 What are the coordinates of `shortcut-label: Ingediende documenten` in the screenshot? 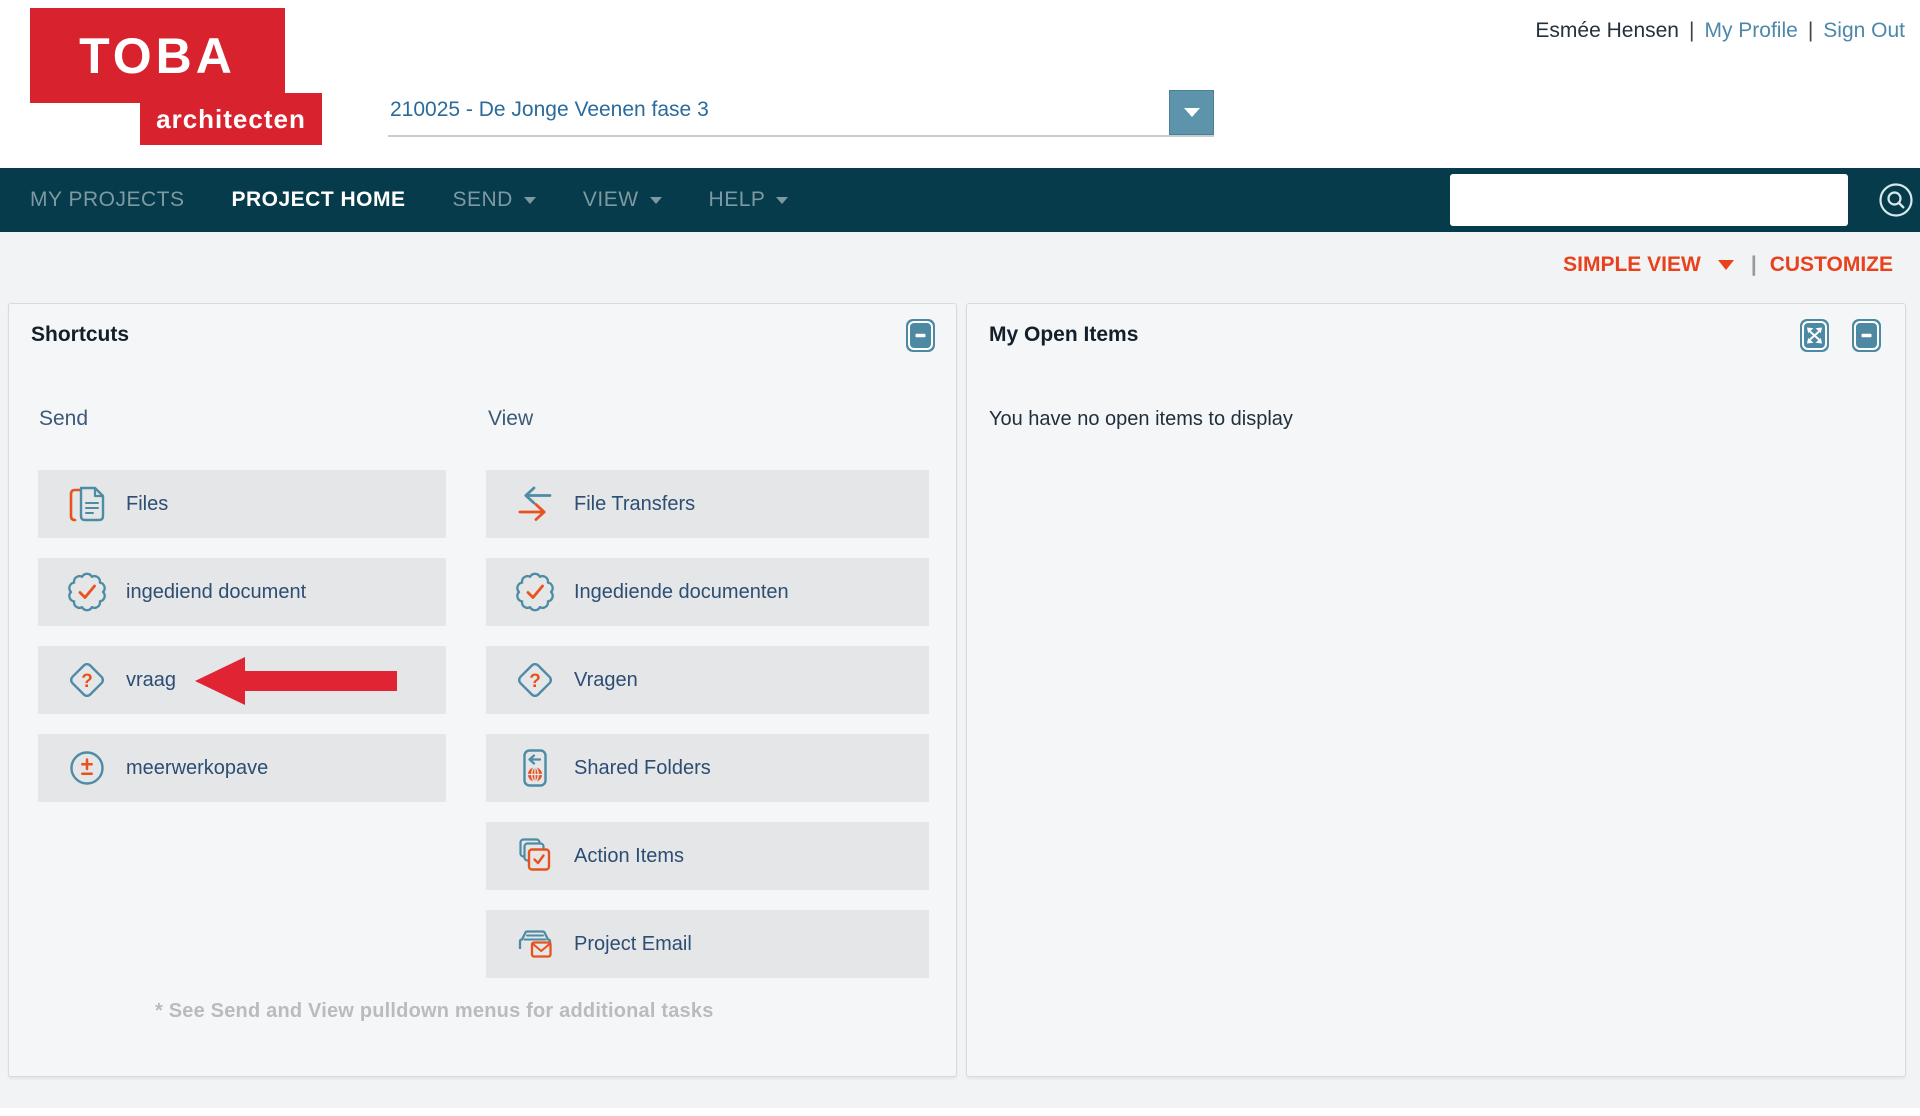 It's located at (681, 591).